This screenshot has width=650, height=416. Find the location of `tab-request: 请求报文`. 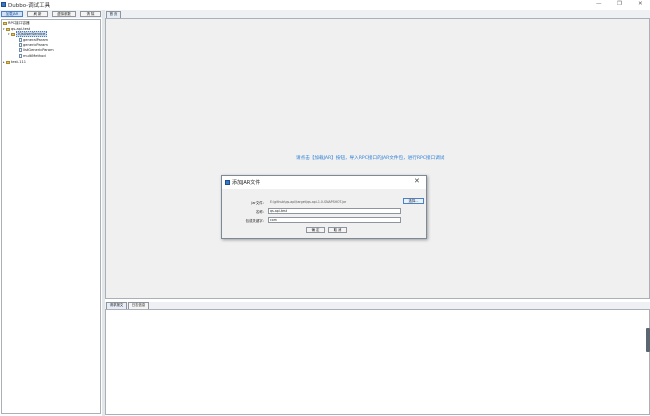

tab-request: 请求报文 is located at coordinates (116, 305).